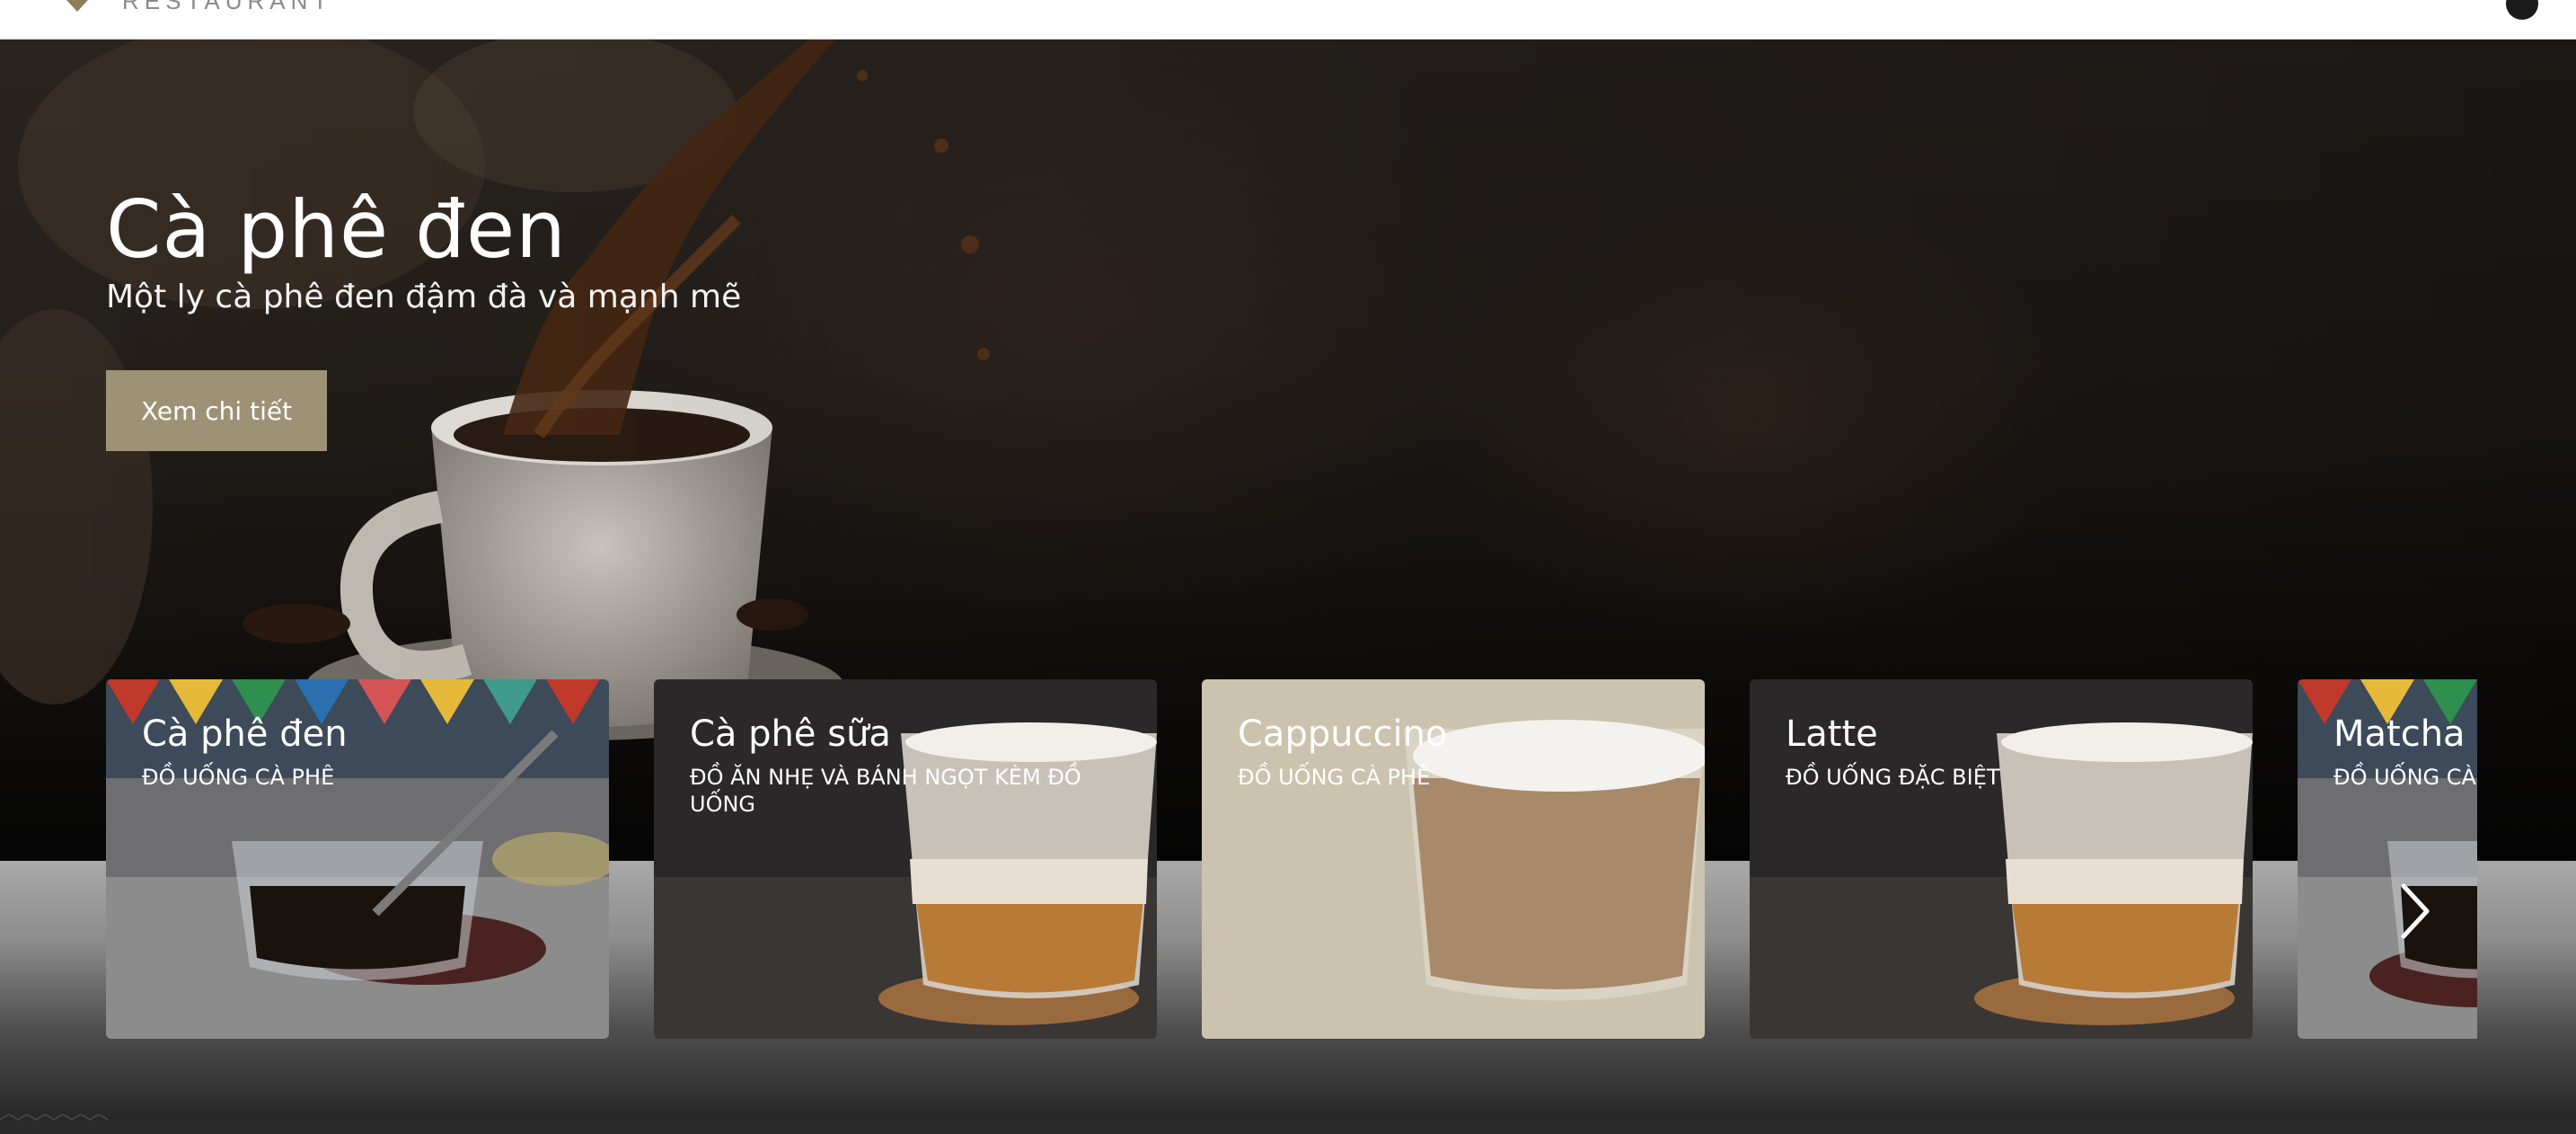  Describe the element at coordinates (357, 859) in the screenshot. I see `product-card: Cà phê đen ĐỒ UỐNG CÀ PHÊ` at that location.